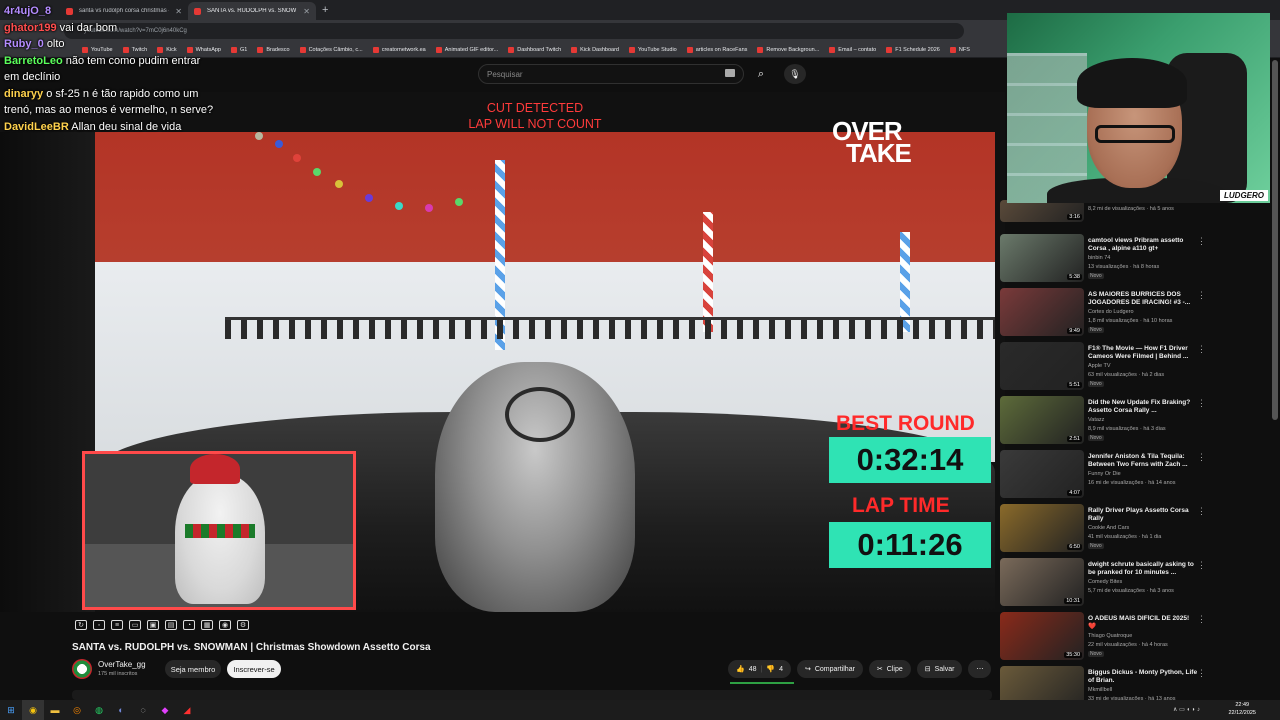 The height and width of the screenshot is (720, 1280). Describe the element at coordinates (254, 669) in the screenshot. I see `subscribe-button: Inscrever-se` at that location.